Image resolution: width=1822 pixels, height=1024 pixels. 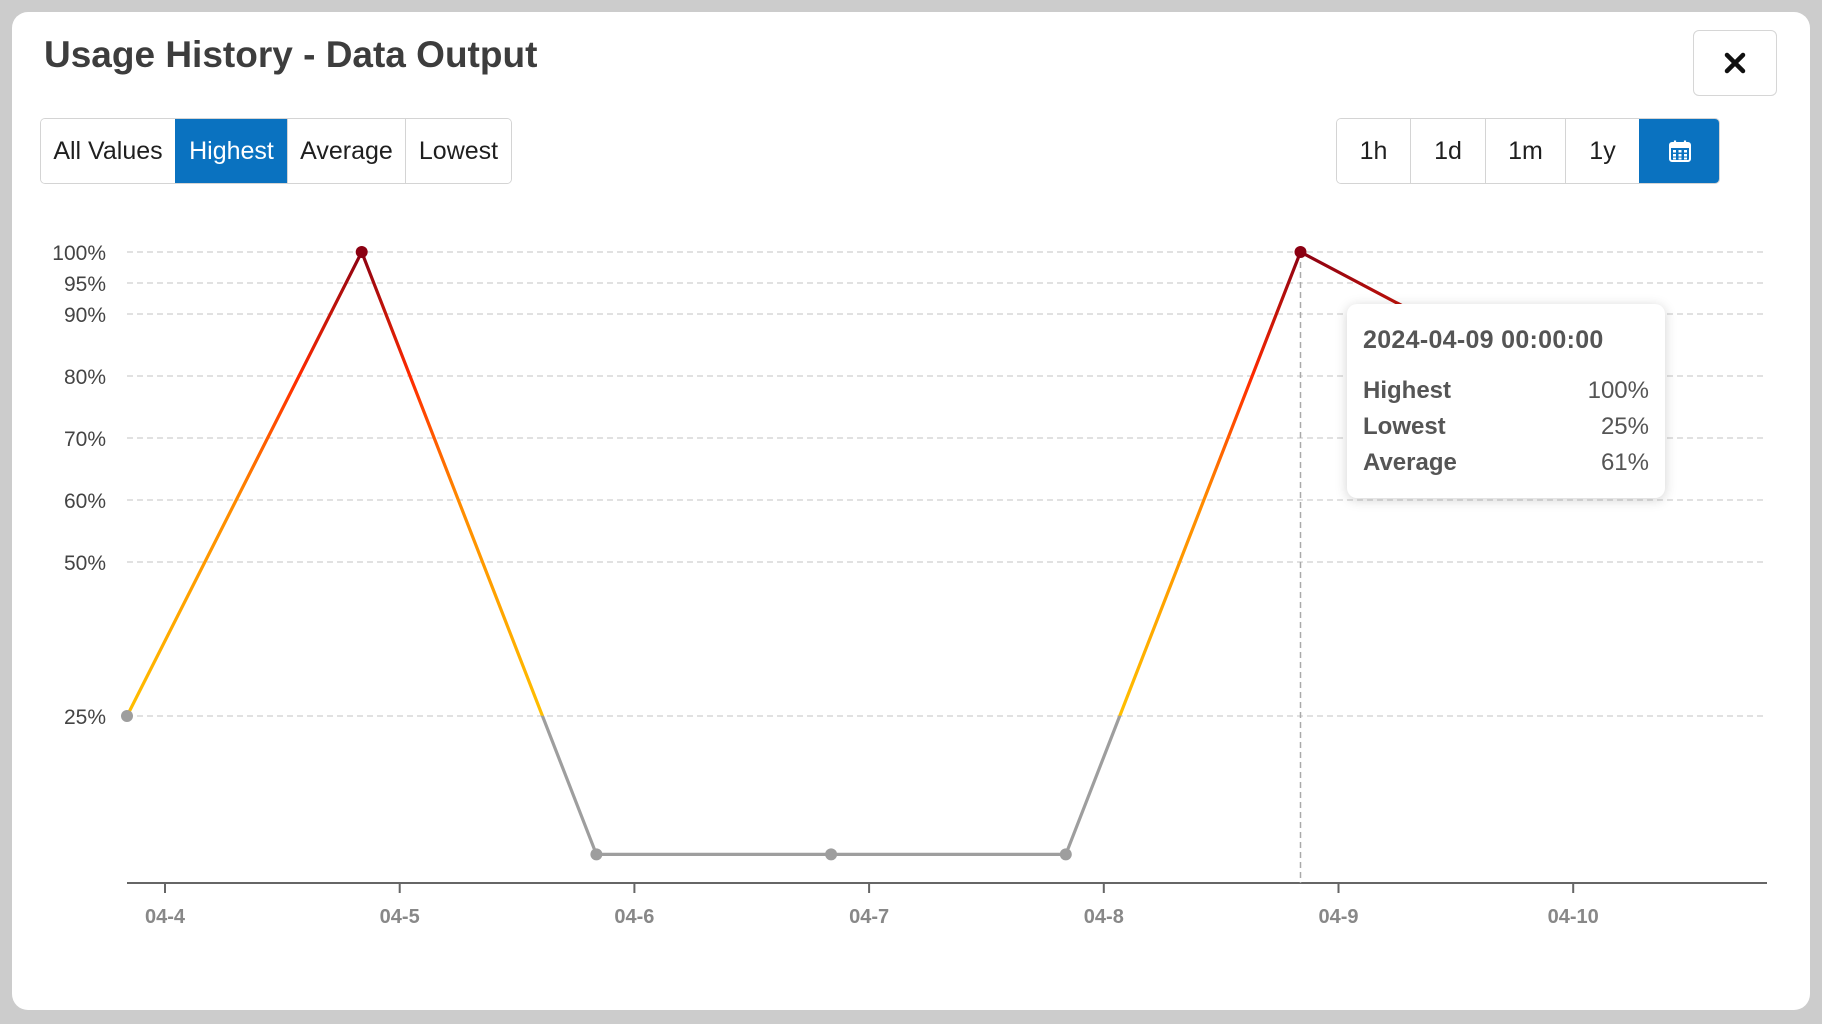 I want to click on x-tick-label: 04-7, so click(x=869, y=917).